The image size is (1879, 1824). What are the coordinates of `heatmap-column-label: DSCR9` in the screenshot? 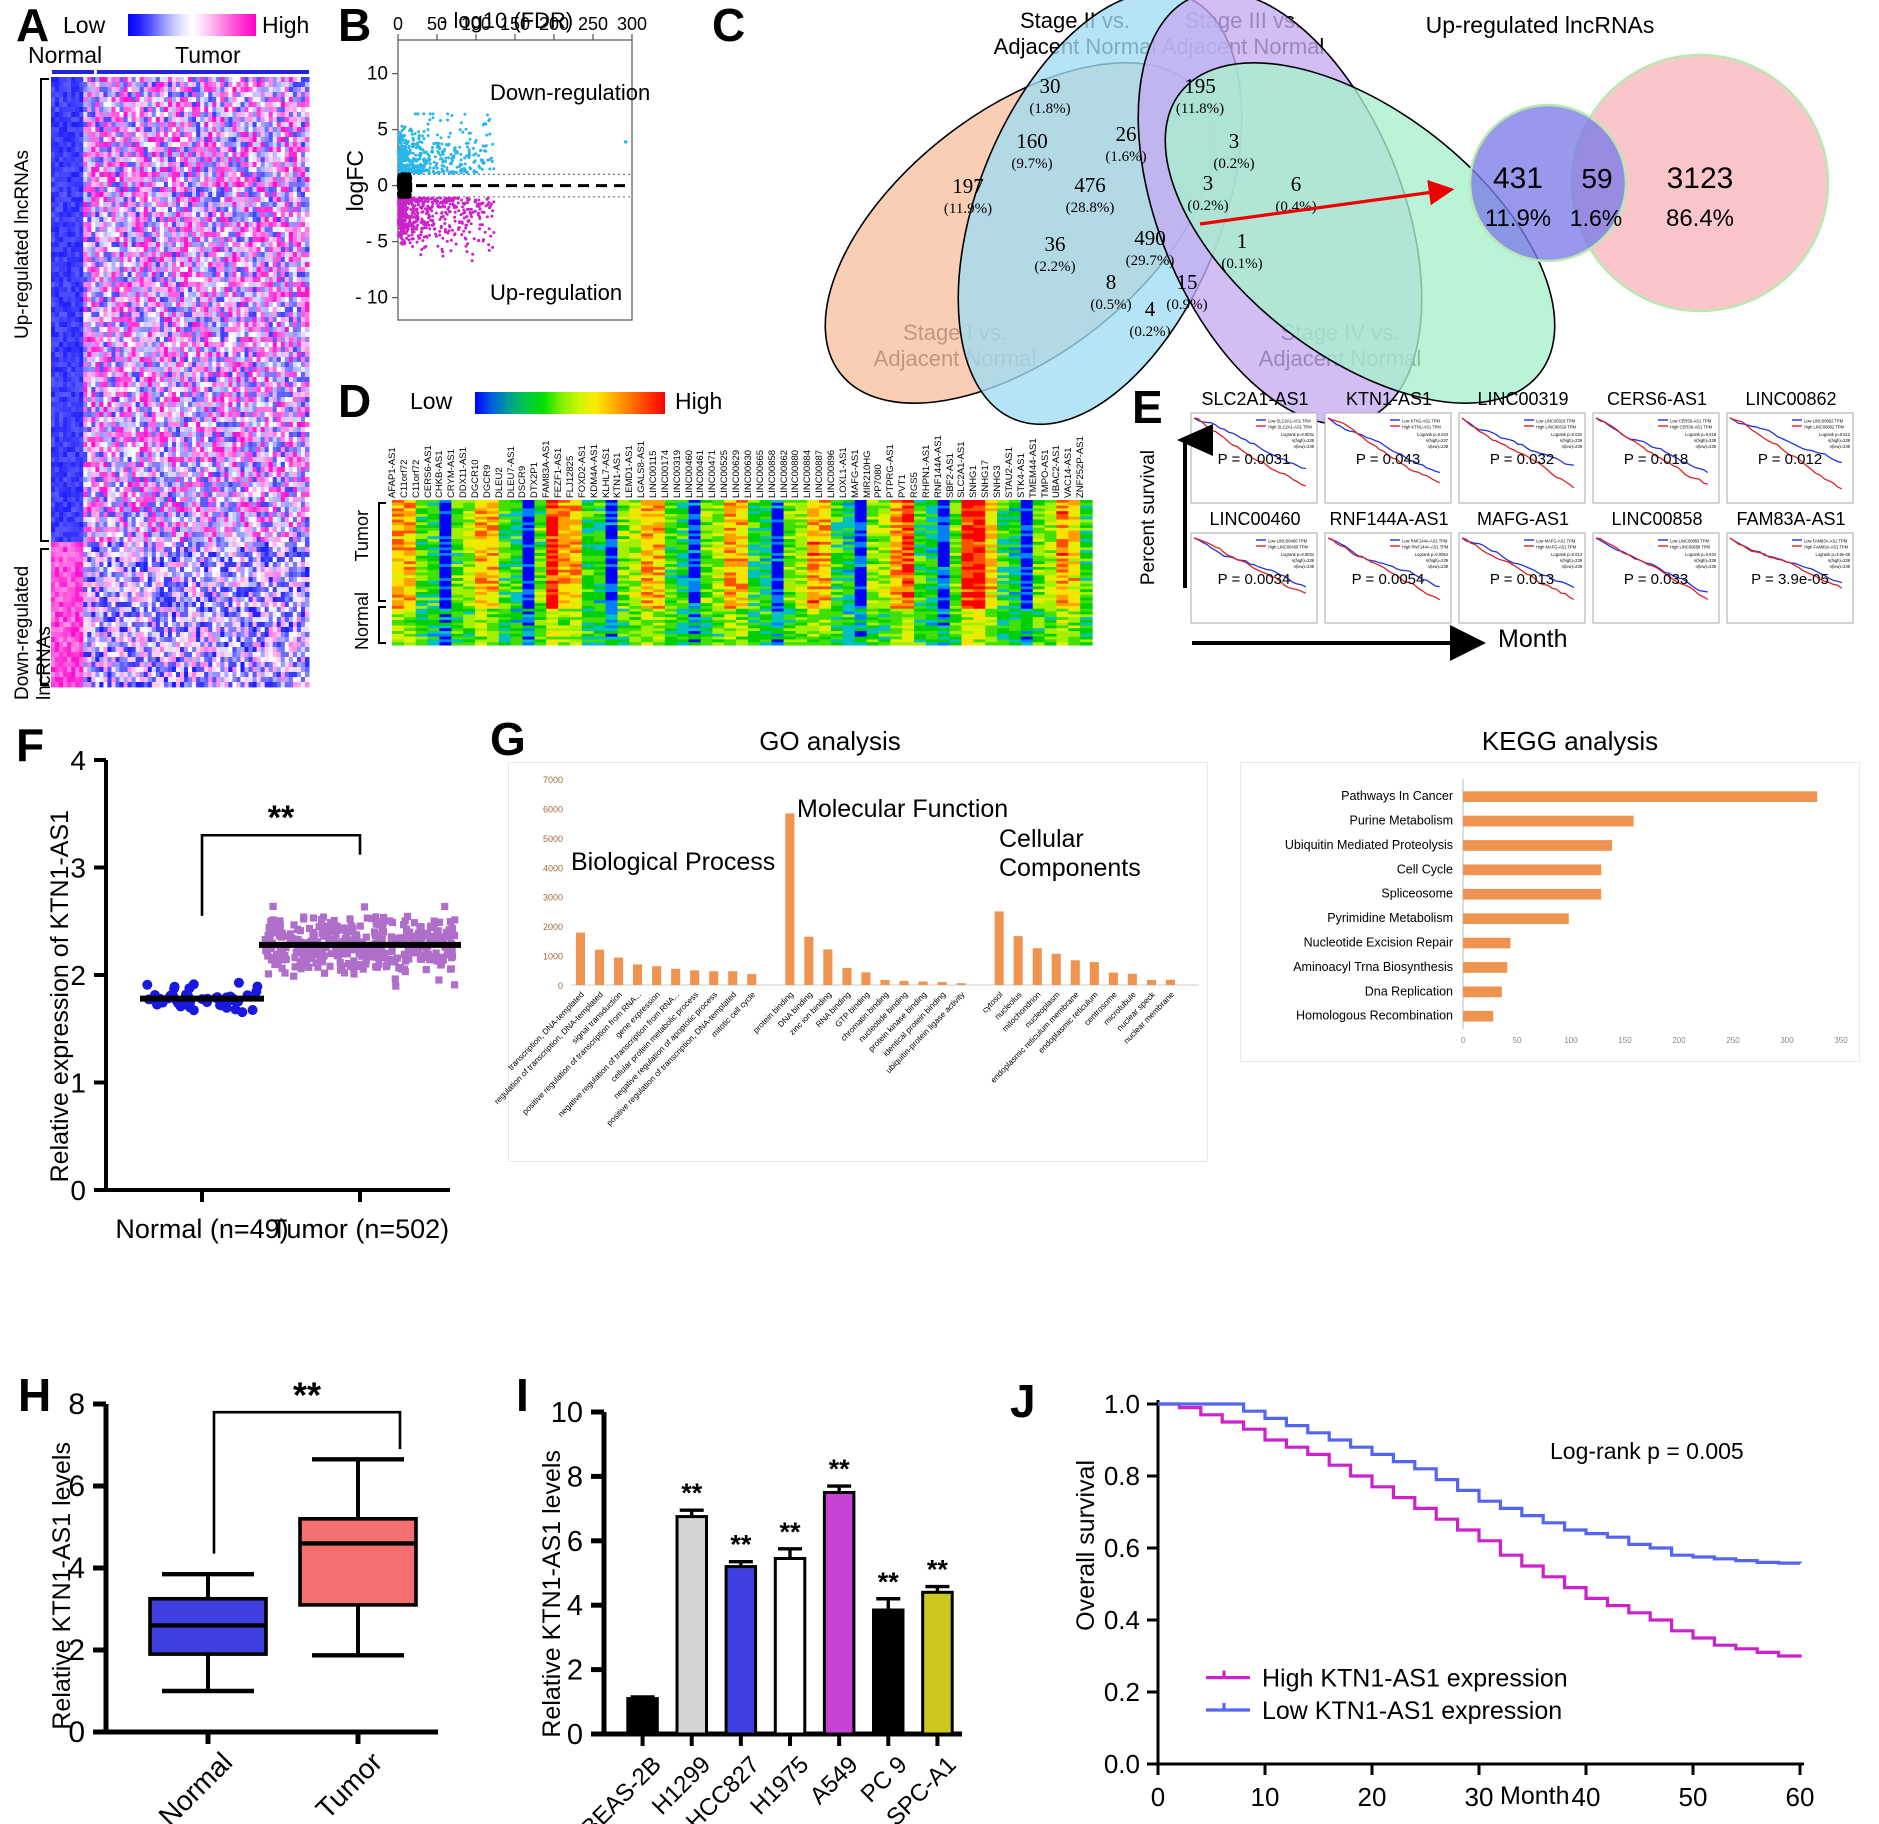 It's located at (523, 481).